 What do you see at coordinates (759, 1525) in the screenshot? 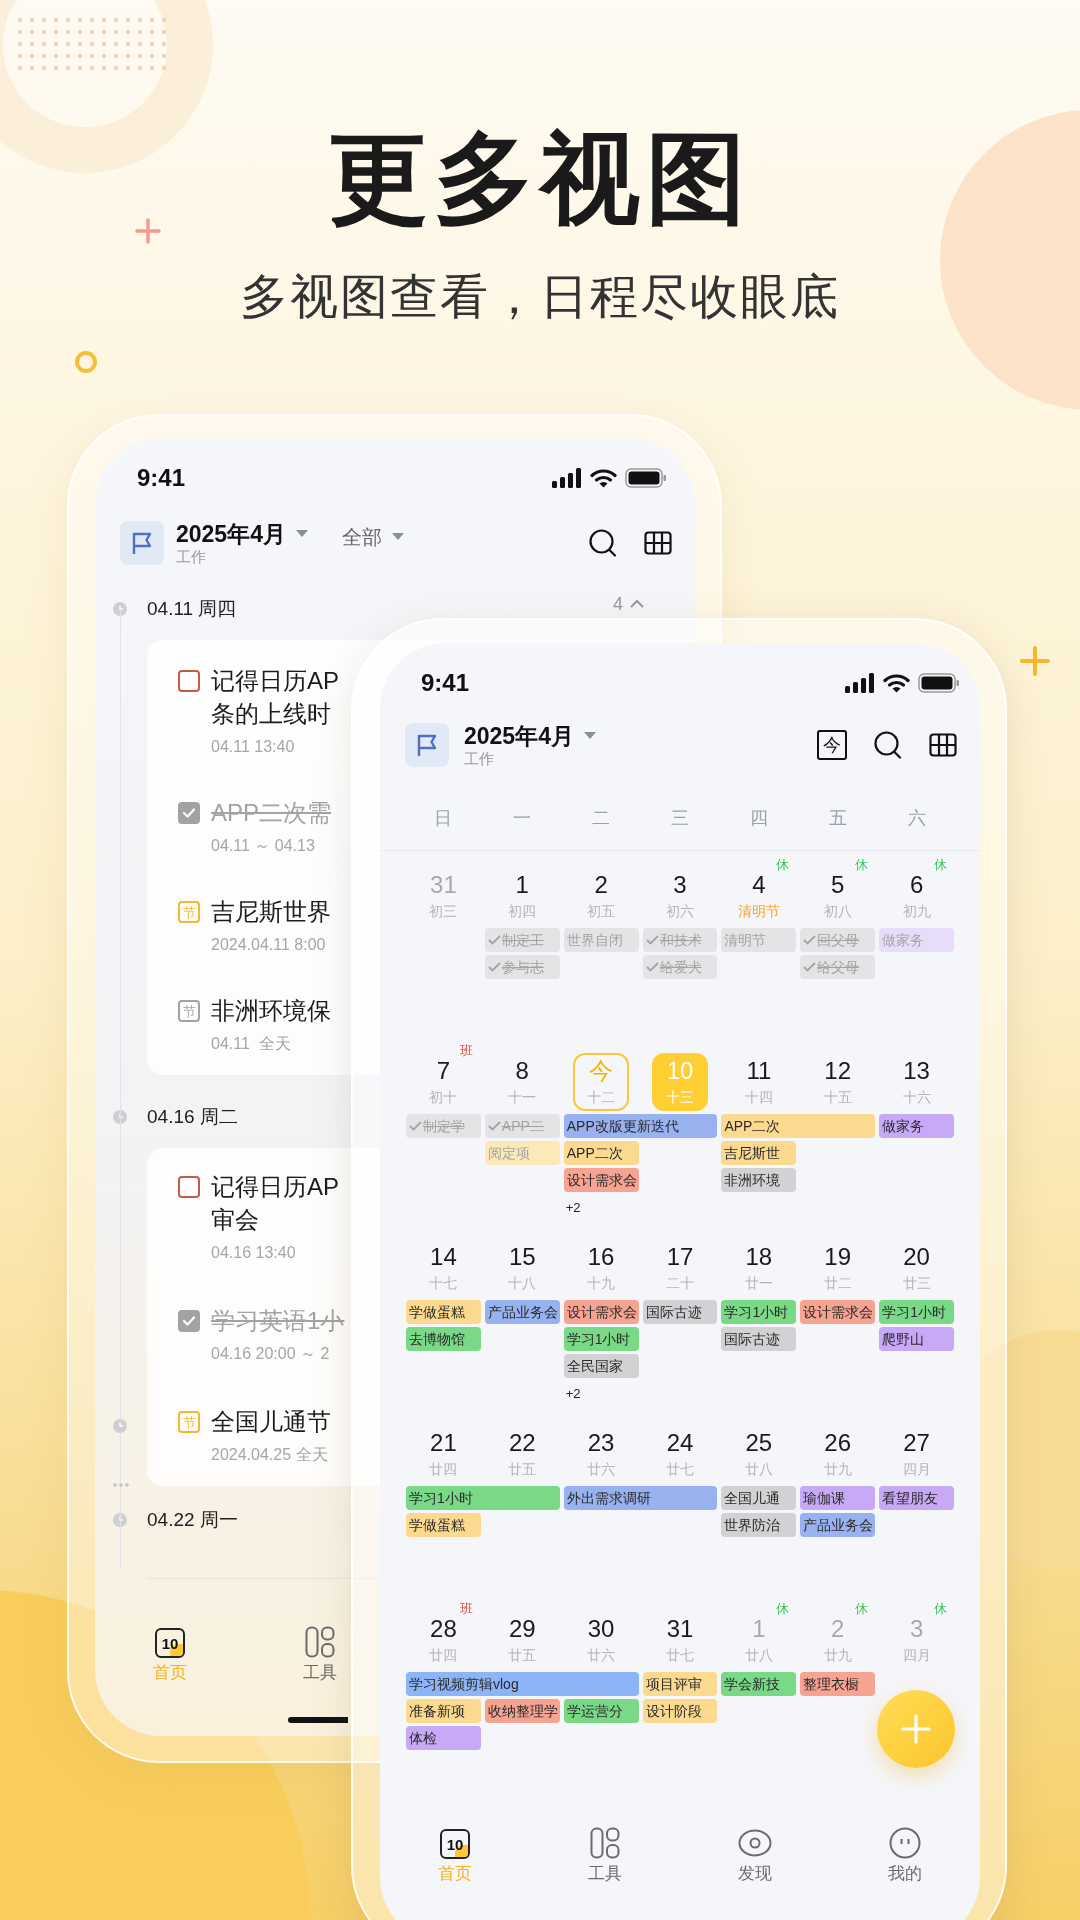
I see `event-chip: 世界防治` at bounding box center [759, 1525].